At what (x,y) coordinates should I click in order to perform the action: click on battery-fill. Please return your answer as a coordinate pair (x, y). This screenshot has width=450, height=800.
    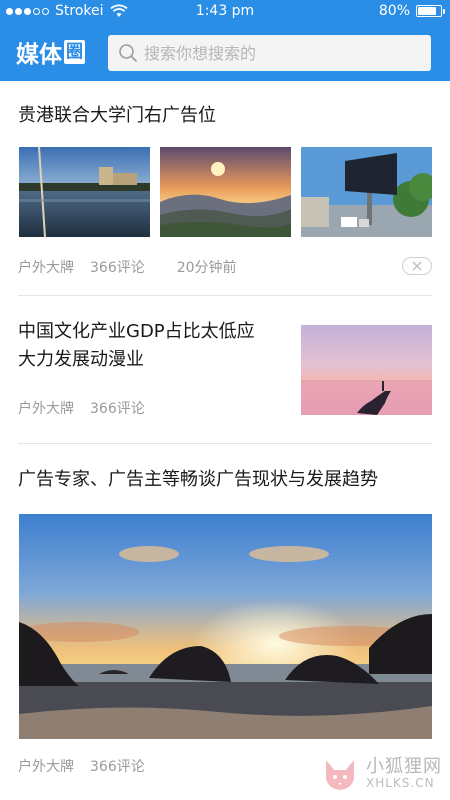
    Looking at the image, I should click on (427, 11).